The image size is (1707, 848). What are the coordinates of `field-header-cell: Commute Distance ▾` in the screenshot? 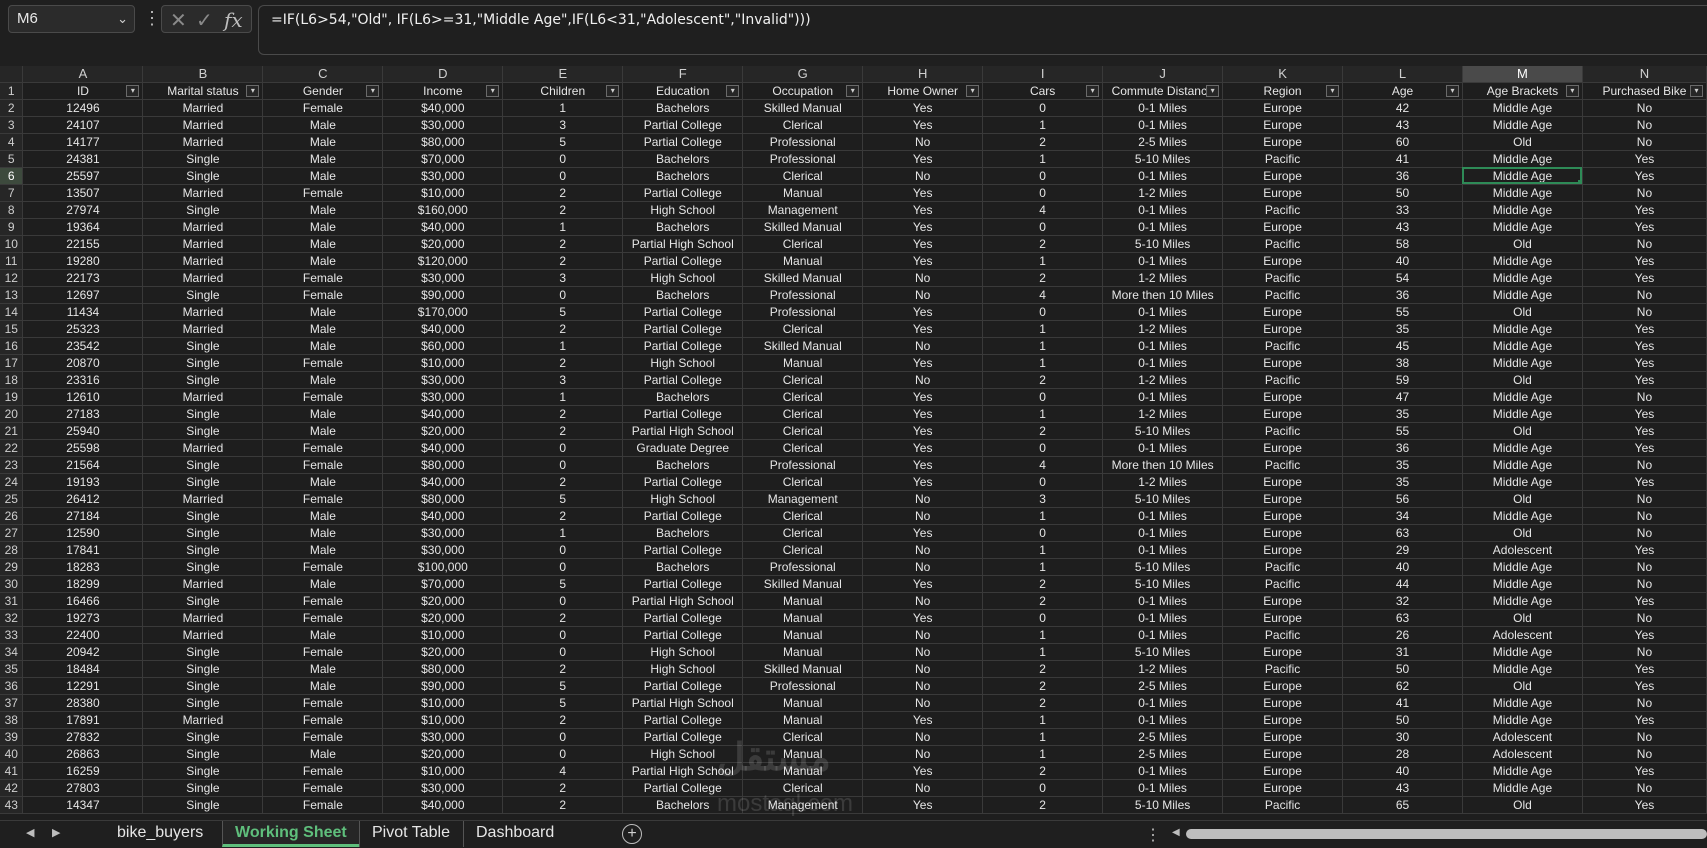 It's located at (1163, 91).